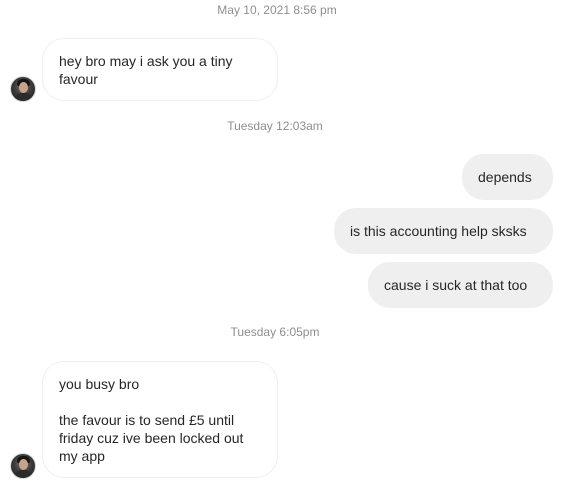  Describe the element at coordinates (99, 384) in the screenshot. I see `message-text: you busy bro` at that location.